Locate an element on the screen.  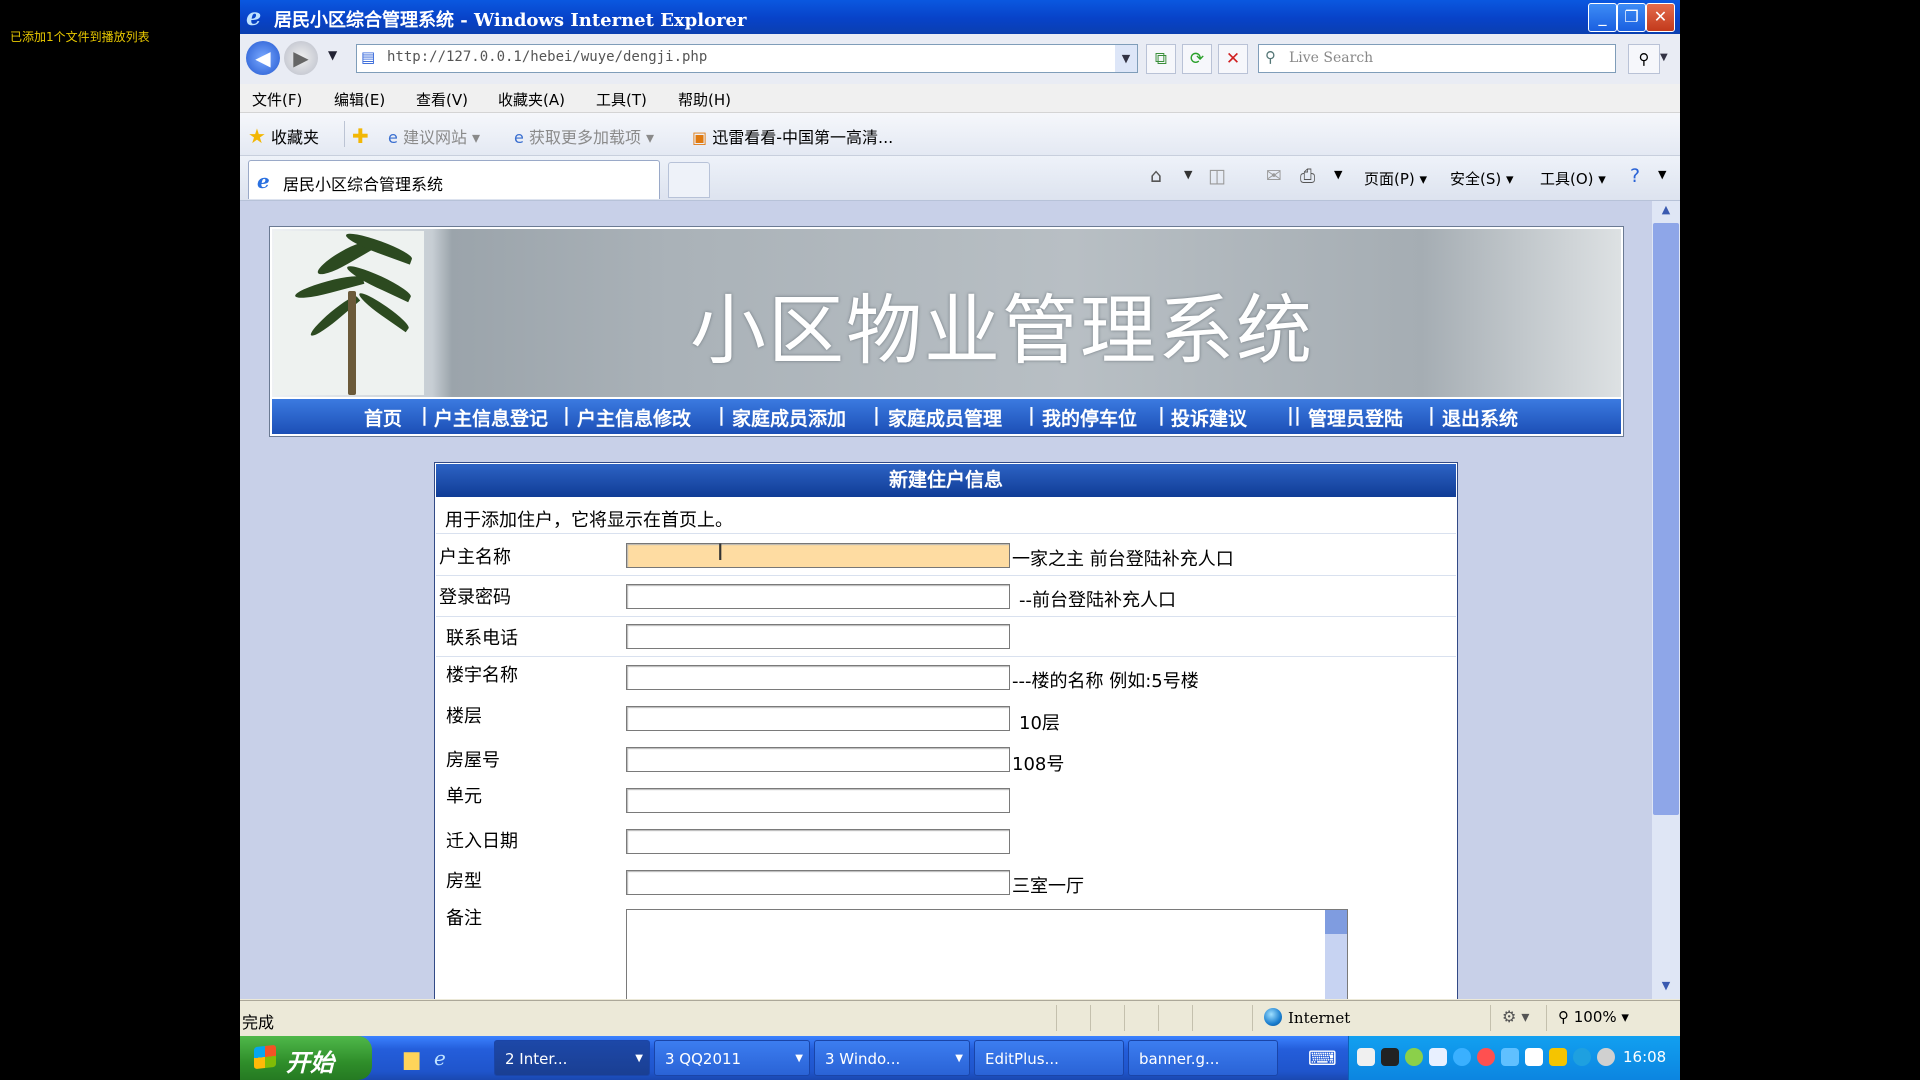
fav-link-addons: e 获取更多加载项 ▾ is located at coordinates (584, 136).